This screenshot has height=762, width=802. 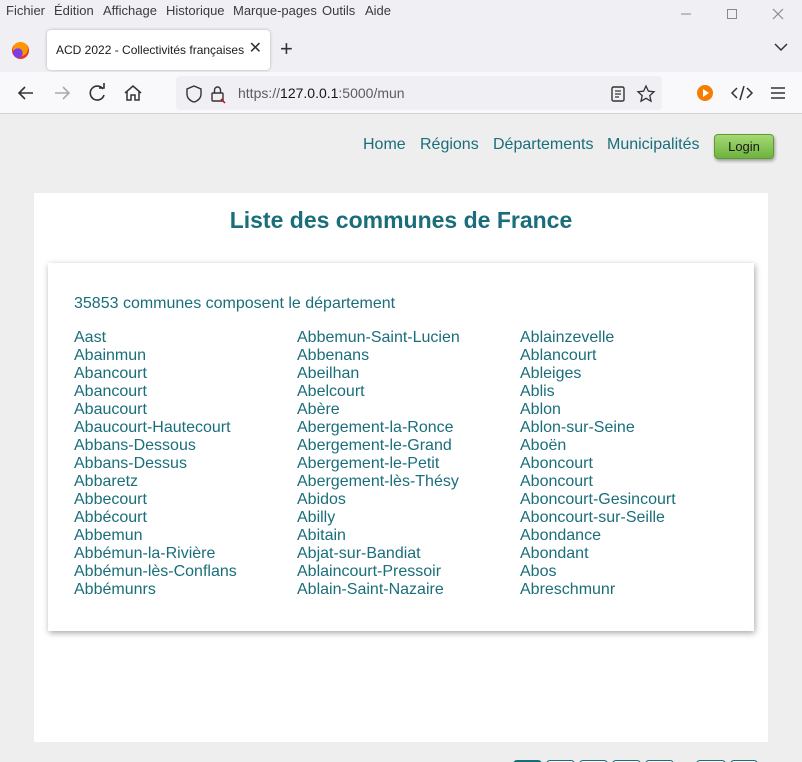 What do you see at coordinates (598, 446) in the screenshot?
I see `commune-link: Aboën` at bounding box center [598, 446].